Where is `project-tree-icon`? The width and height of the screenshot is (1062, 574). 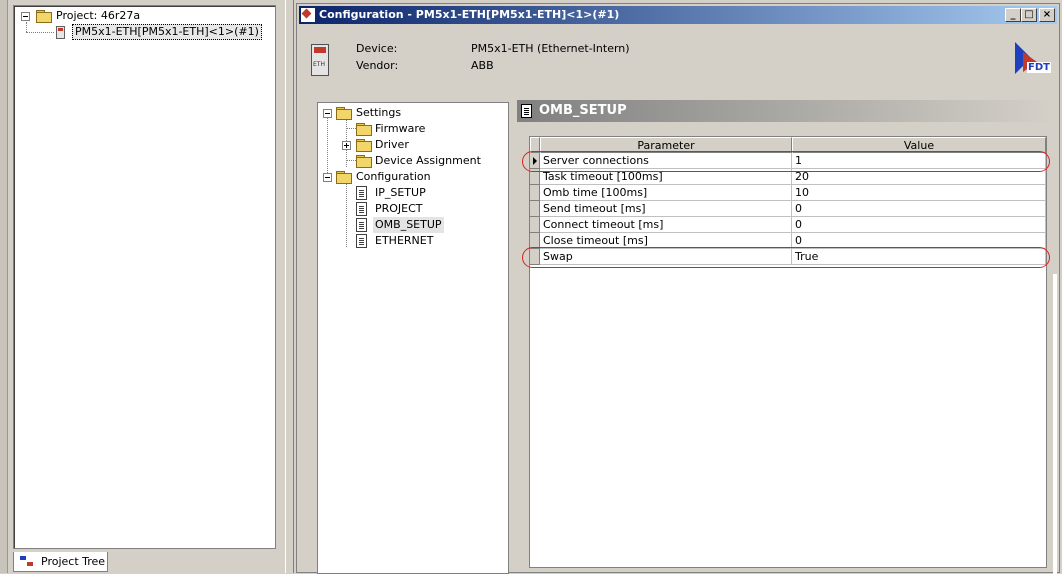 project-tree-icon is located at coordinates (27, 561).